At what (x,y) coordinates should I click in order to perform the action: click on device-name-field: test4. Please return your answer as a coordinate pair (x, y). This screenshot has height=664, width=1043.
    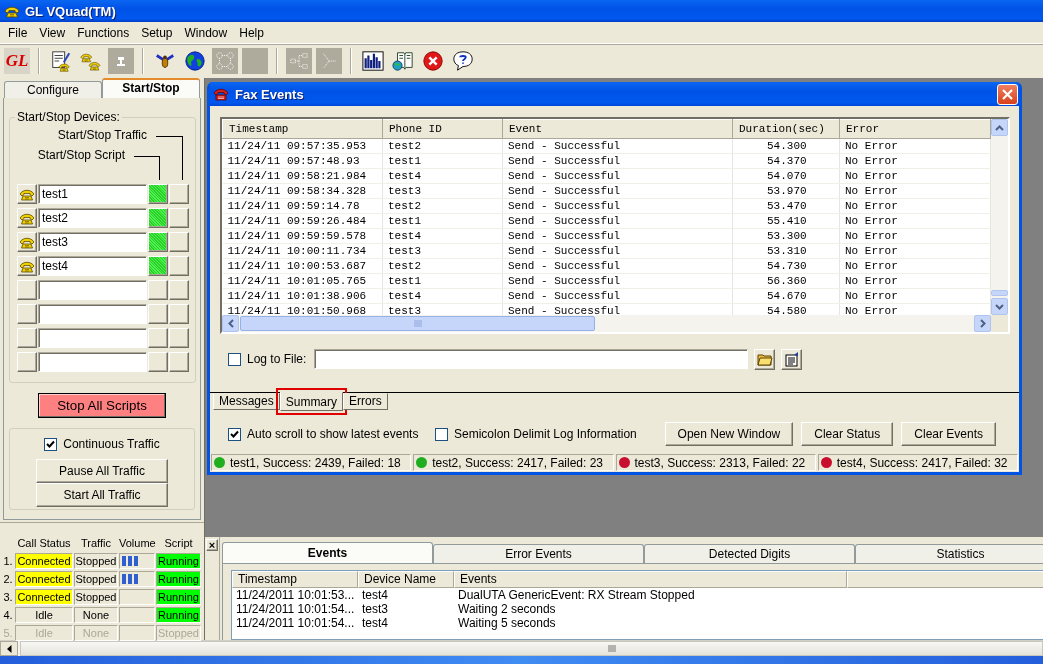
    Looking at the image, I should click on (92, 266).